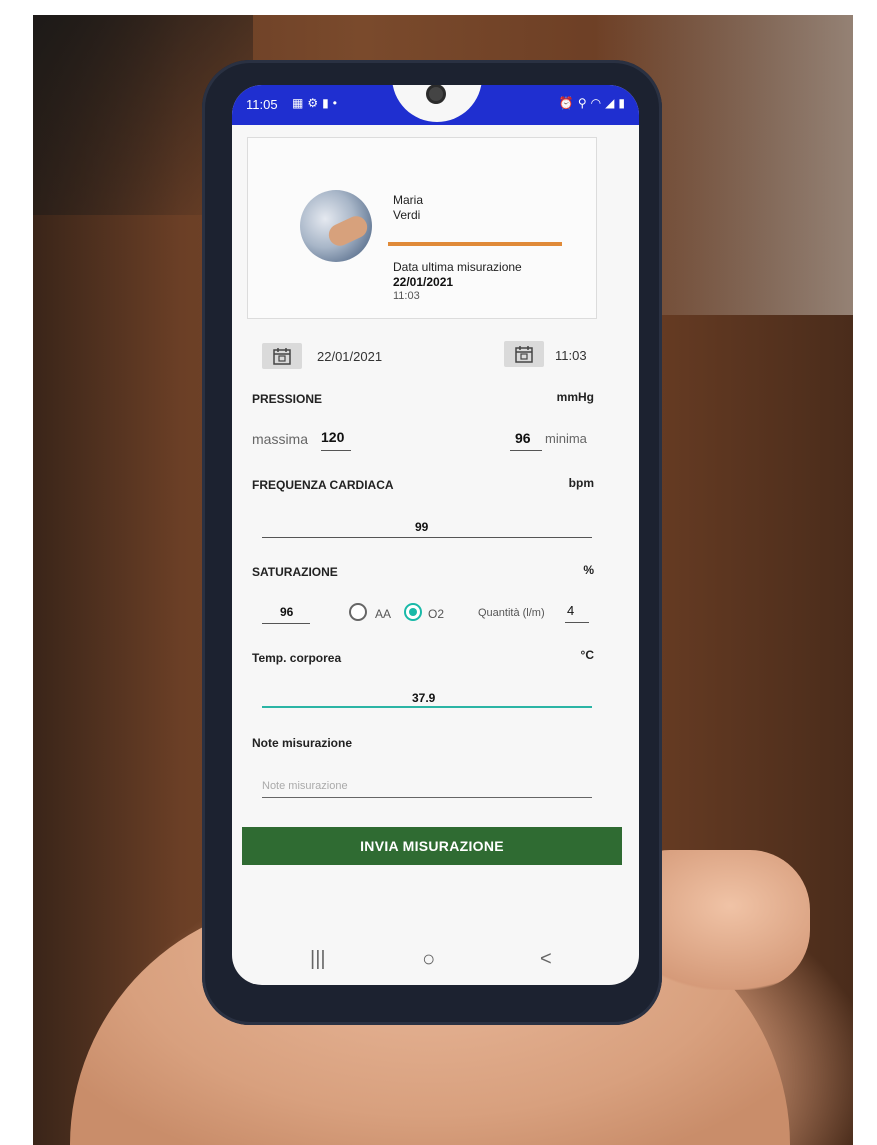 This screenshot has width=877, height=1145. I want to click on last-measurement-date: 22/01/2021, so click(423, 282).